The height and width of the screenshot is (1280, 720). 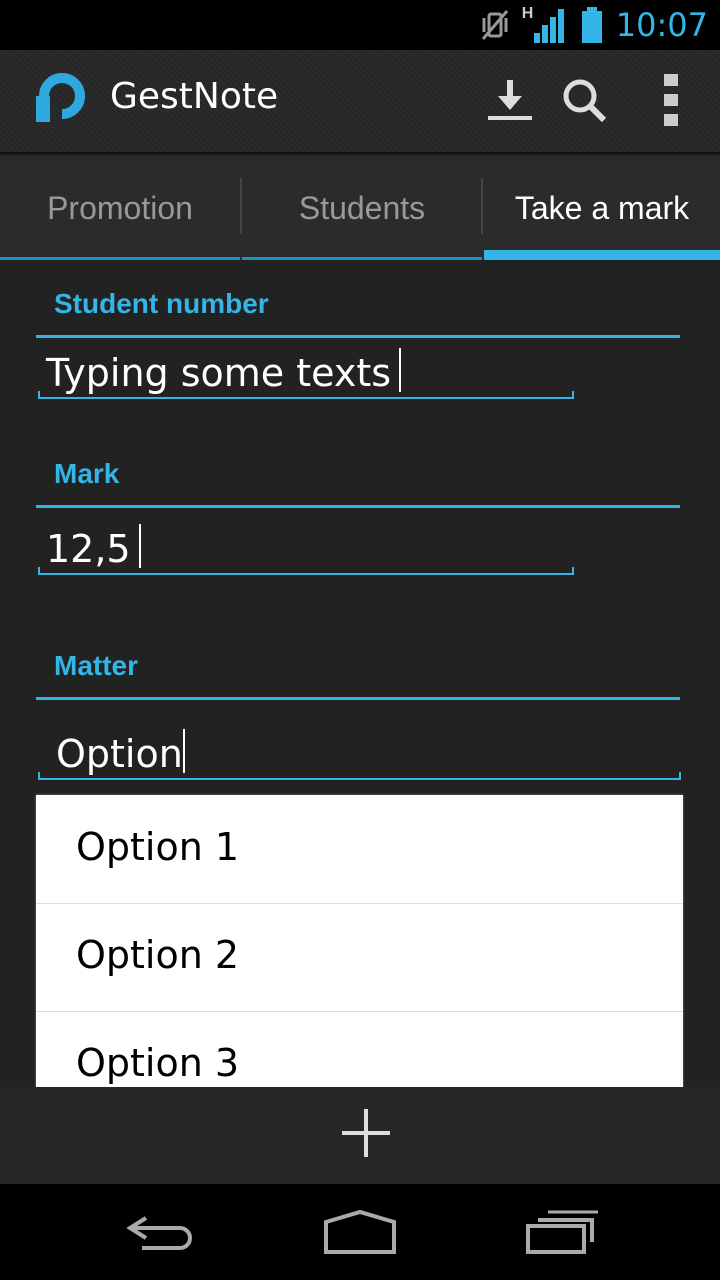 What do you see at coordinates (359, 1049) in the screenshot?
I see `dropdown-option: Option 3` at bounding box center [359, 1049].